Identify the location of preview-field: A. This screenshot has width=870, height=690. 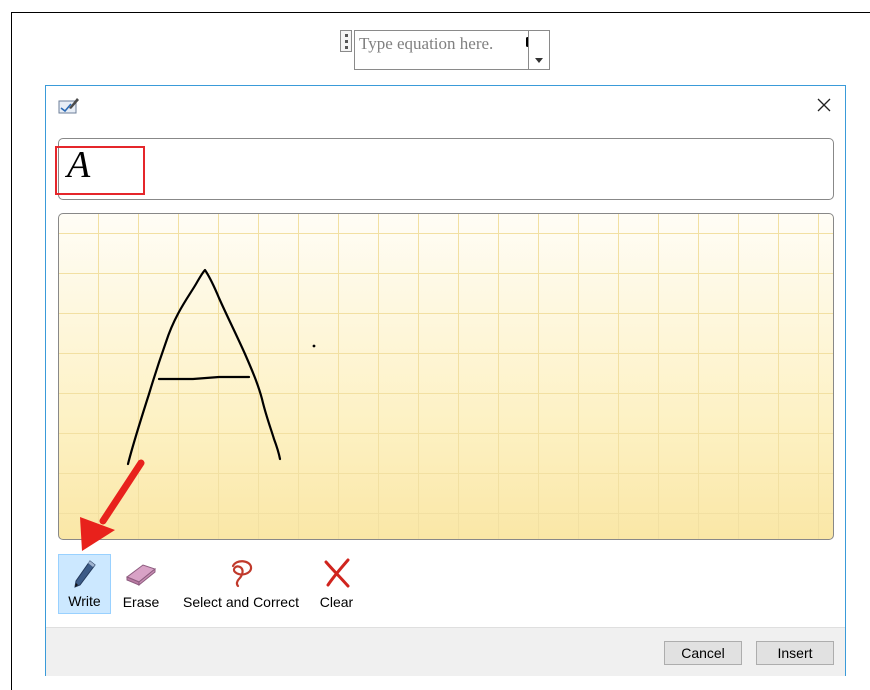
(444, 169).